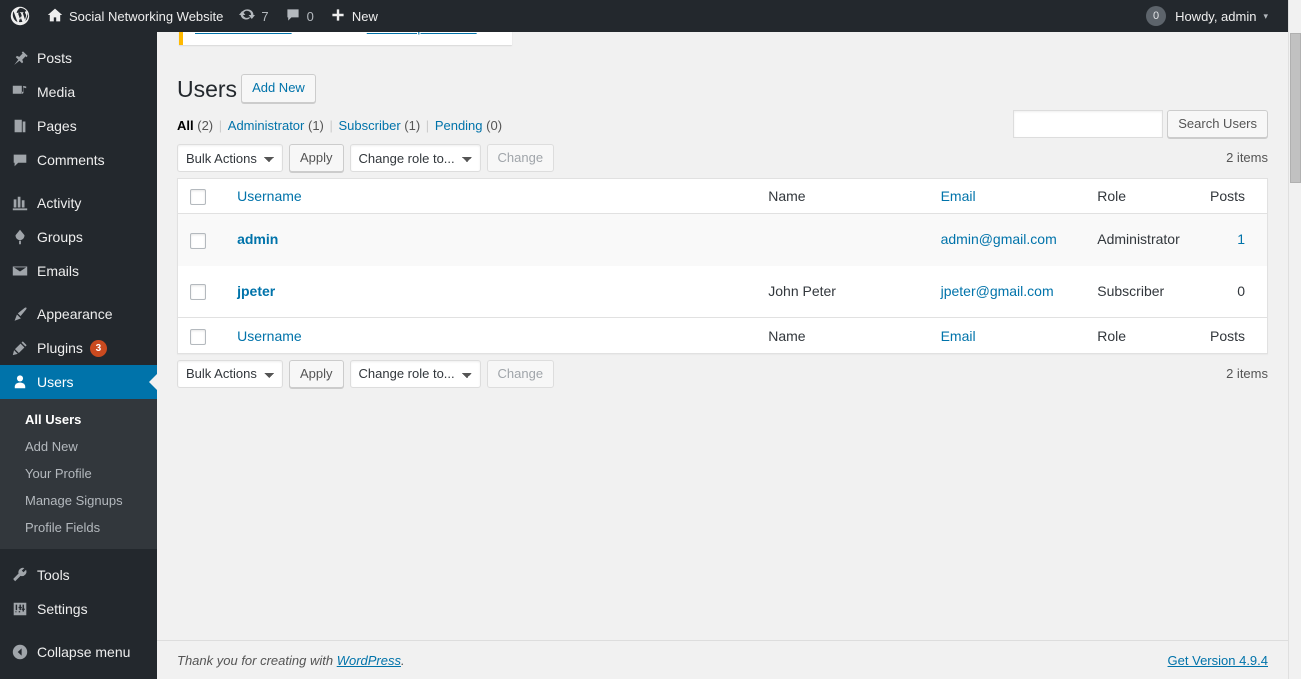 This screenshot has width=1301, height=679. What do you see at coordinates (78, 126) in the screenshot?
I see `sidebar-item-pages: Pages` at bounding box center [78, 126].